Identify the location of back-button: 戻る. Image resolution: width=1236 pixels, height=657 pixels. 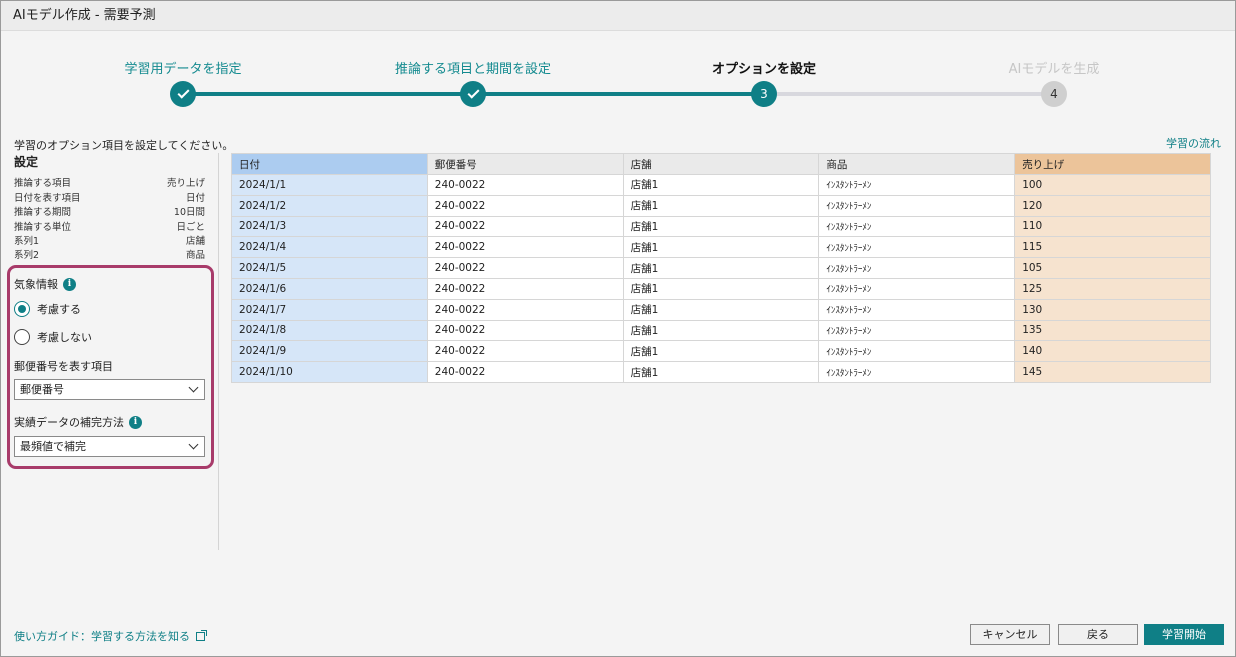
(1098, 634).